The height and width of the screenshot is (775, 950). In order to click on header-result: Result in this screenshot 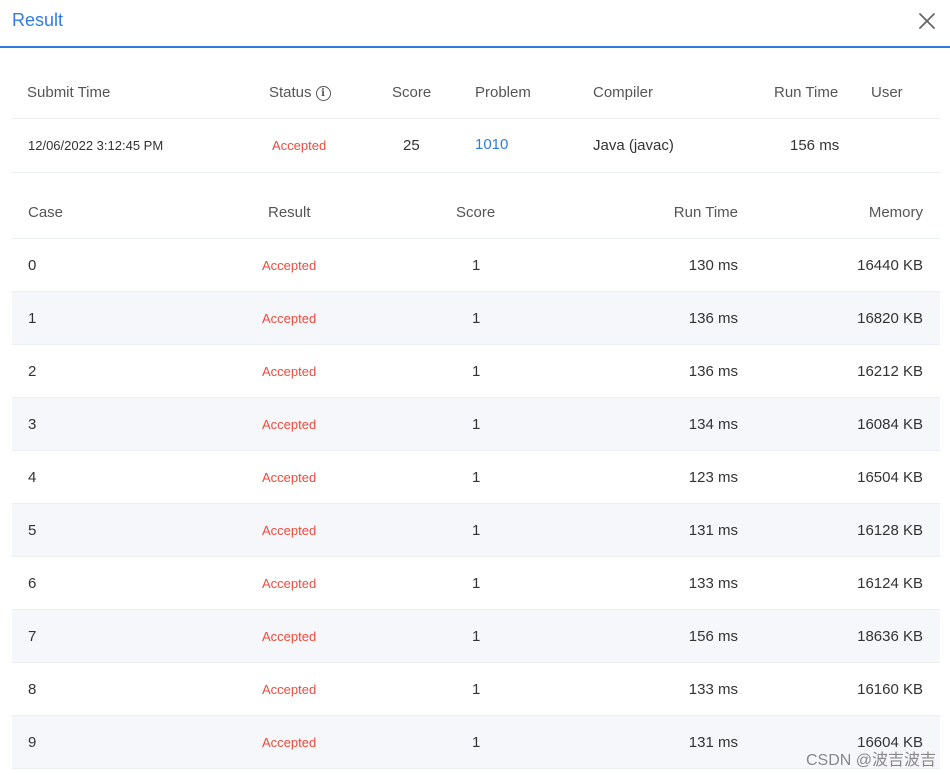, I will do `click(289, 212)`.